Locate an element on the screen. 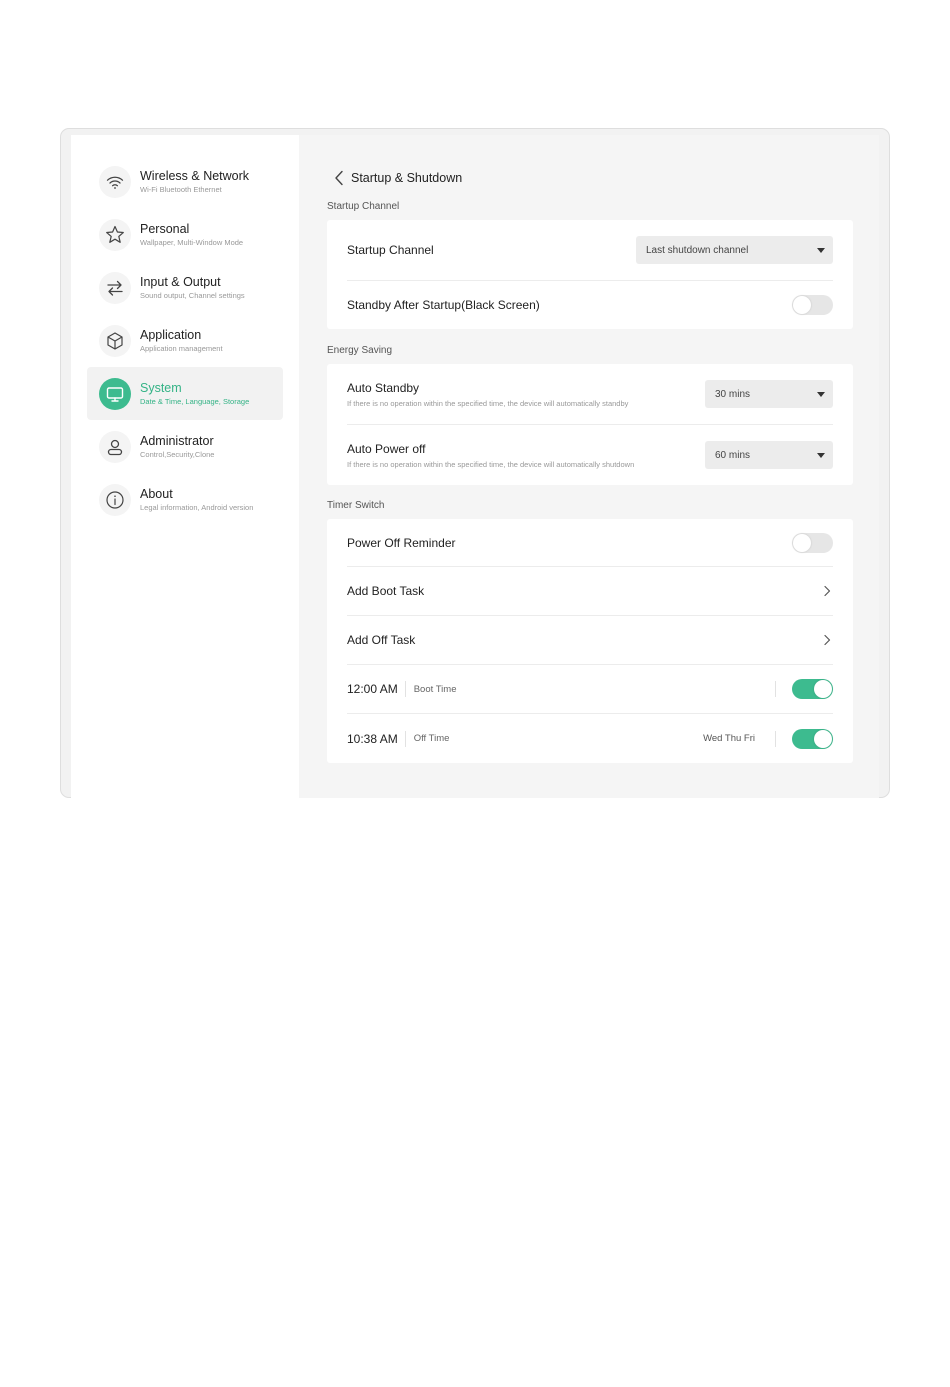  auto-power-off-label: Auto Power off is located at coordinates (386, 448).